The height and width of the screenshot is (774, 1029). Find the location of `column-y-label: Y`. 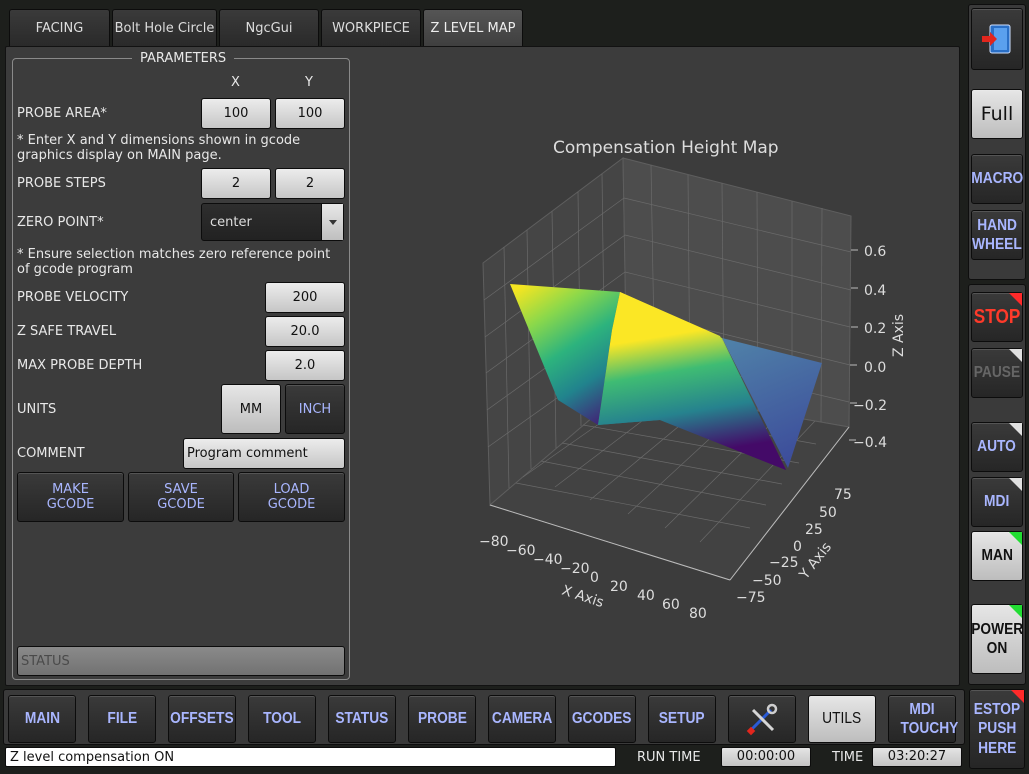

column-y-label: Y is located at coordinates (309, 82).